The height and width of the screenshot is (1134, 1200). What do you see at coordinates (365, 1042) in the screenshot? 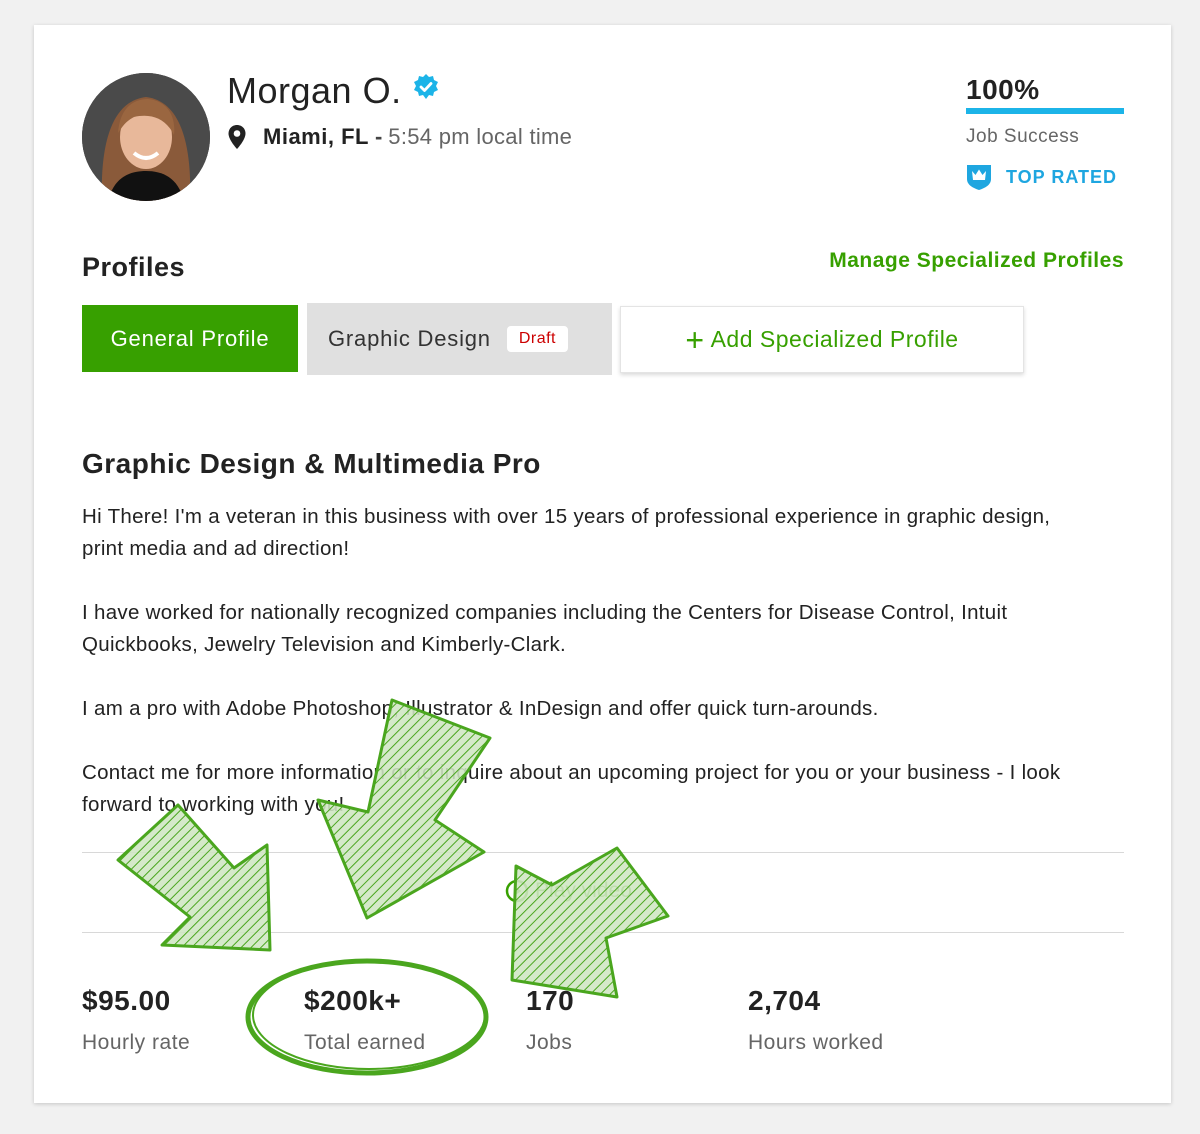
I see `stat-label: Total earned` at bounding box center [365, 1042].